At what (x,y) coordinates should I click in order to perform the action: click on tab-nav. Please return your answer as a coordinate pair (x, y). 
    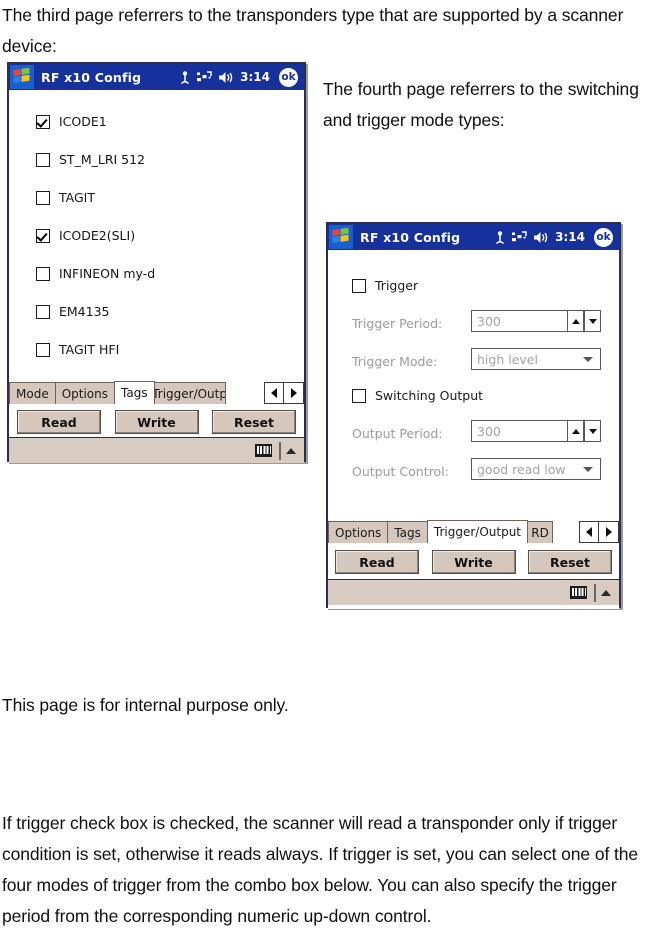
    Looking at the image, I should click on (284, 393).